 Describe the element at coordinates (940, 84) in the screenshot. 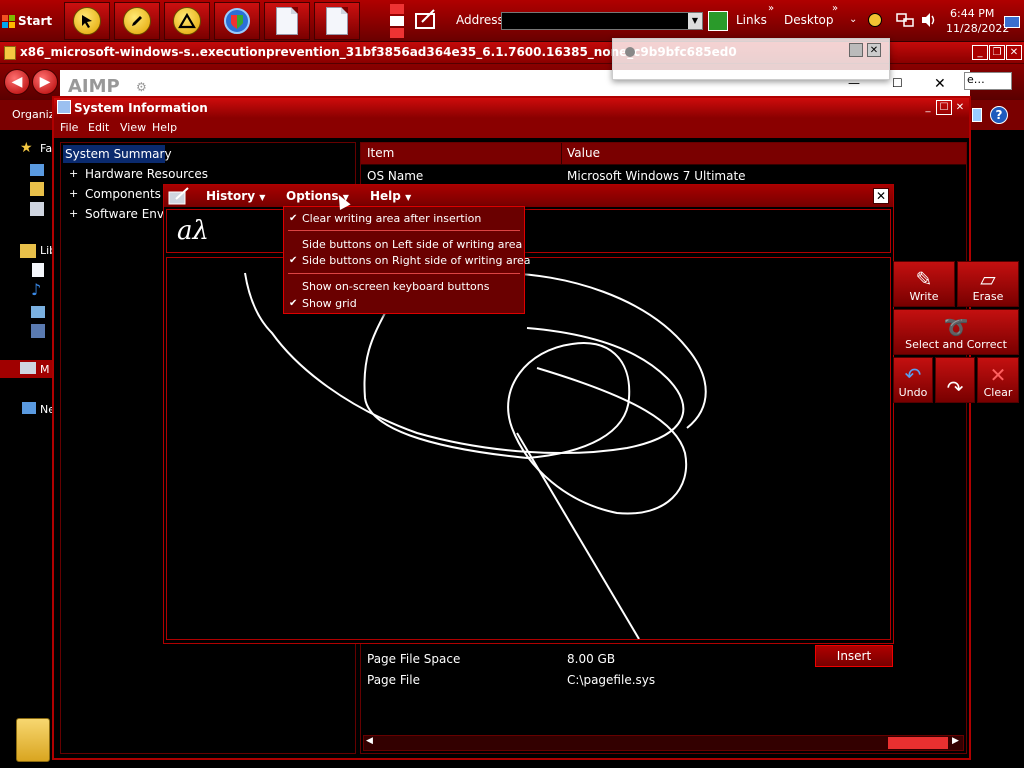

I see `aimp-close-icon: ✕` at that location.